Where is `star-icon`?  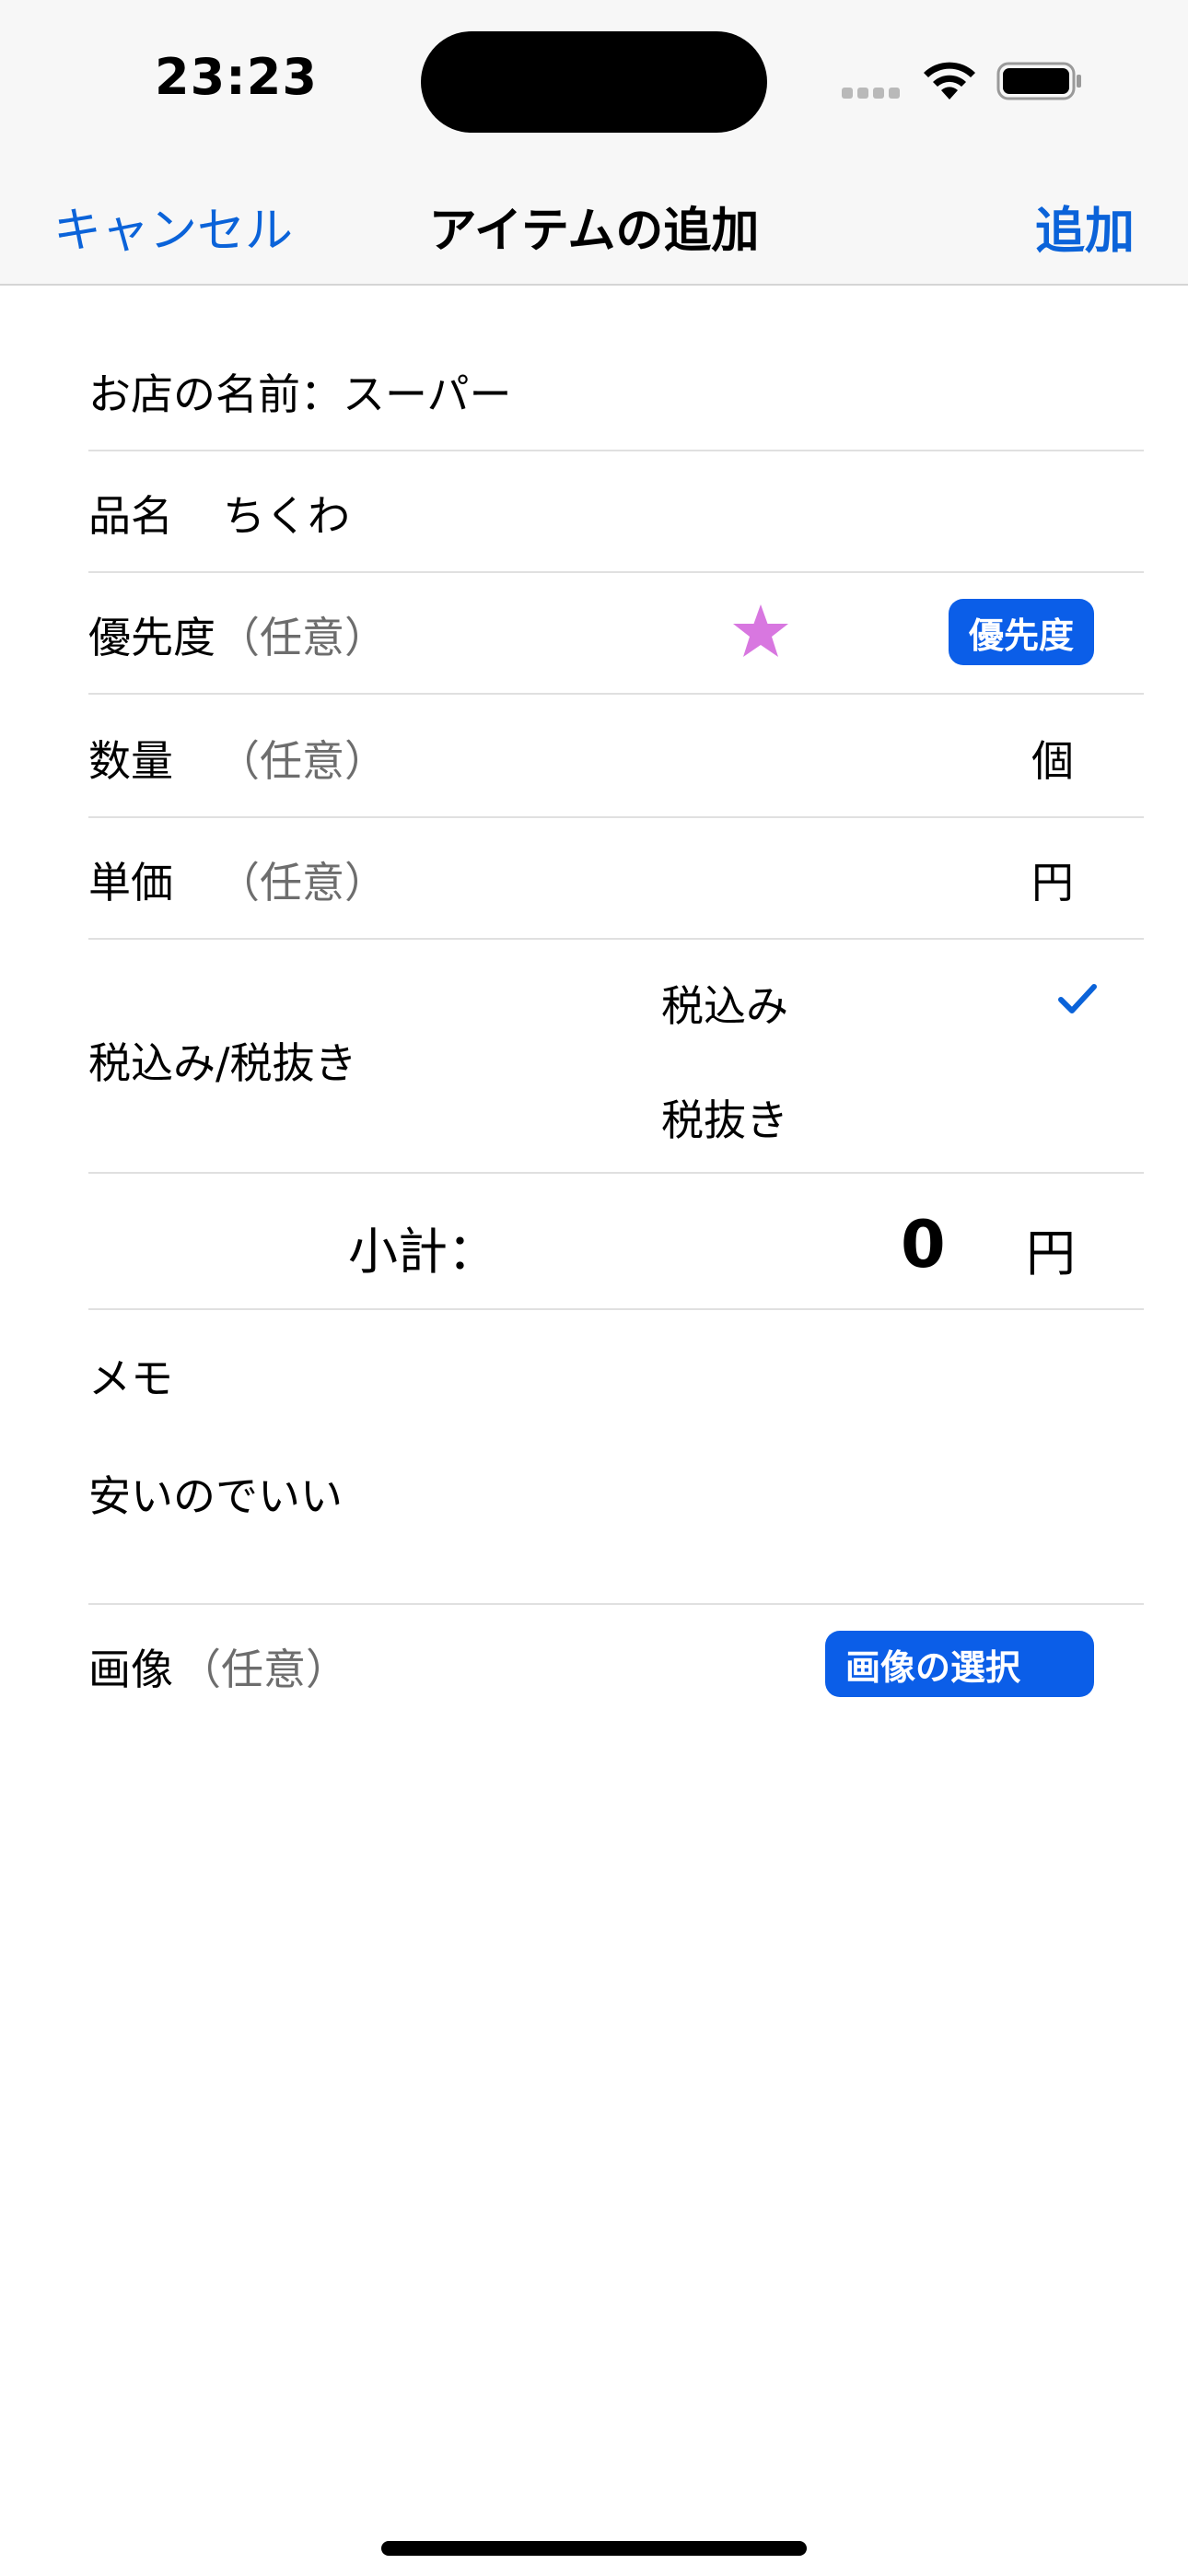
star-icon is located at coordinates (760, 631).